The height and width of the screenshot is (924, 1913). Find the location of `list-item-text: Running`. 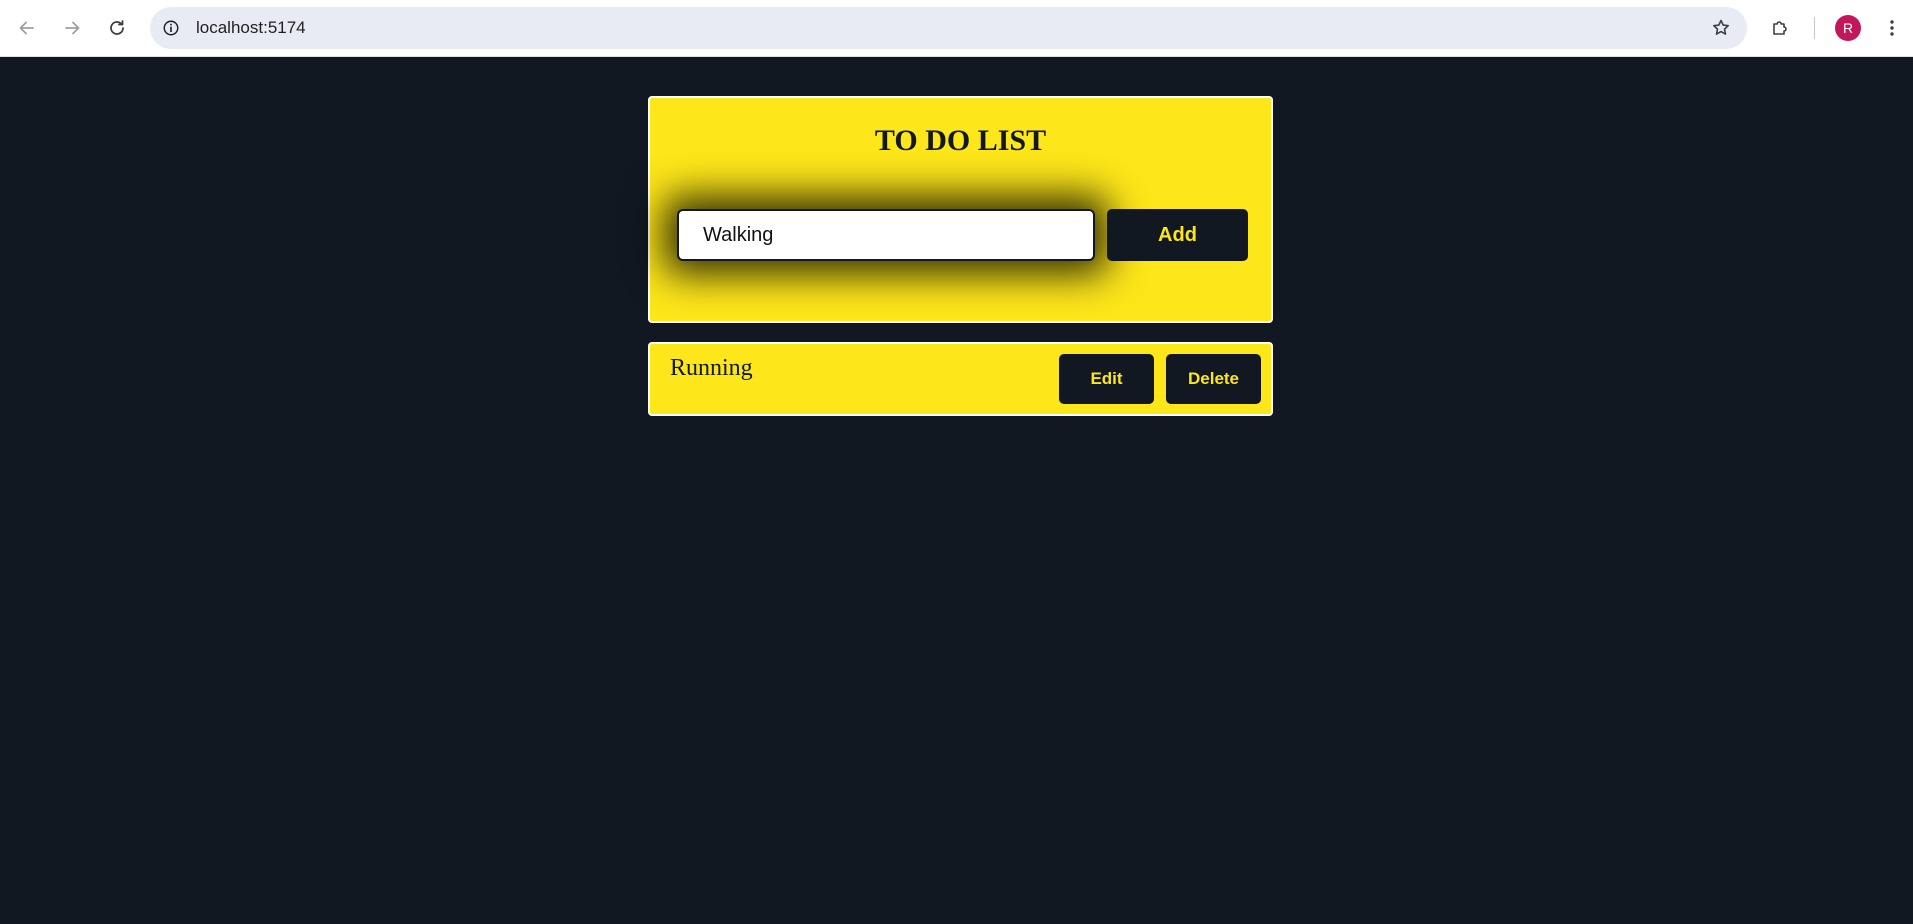

list-item-text: Running is located at coordinates (711, 368).